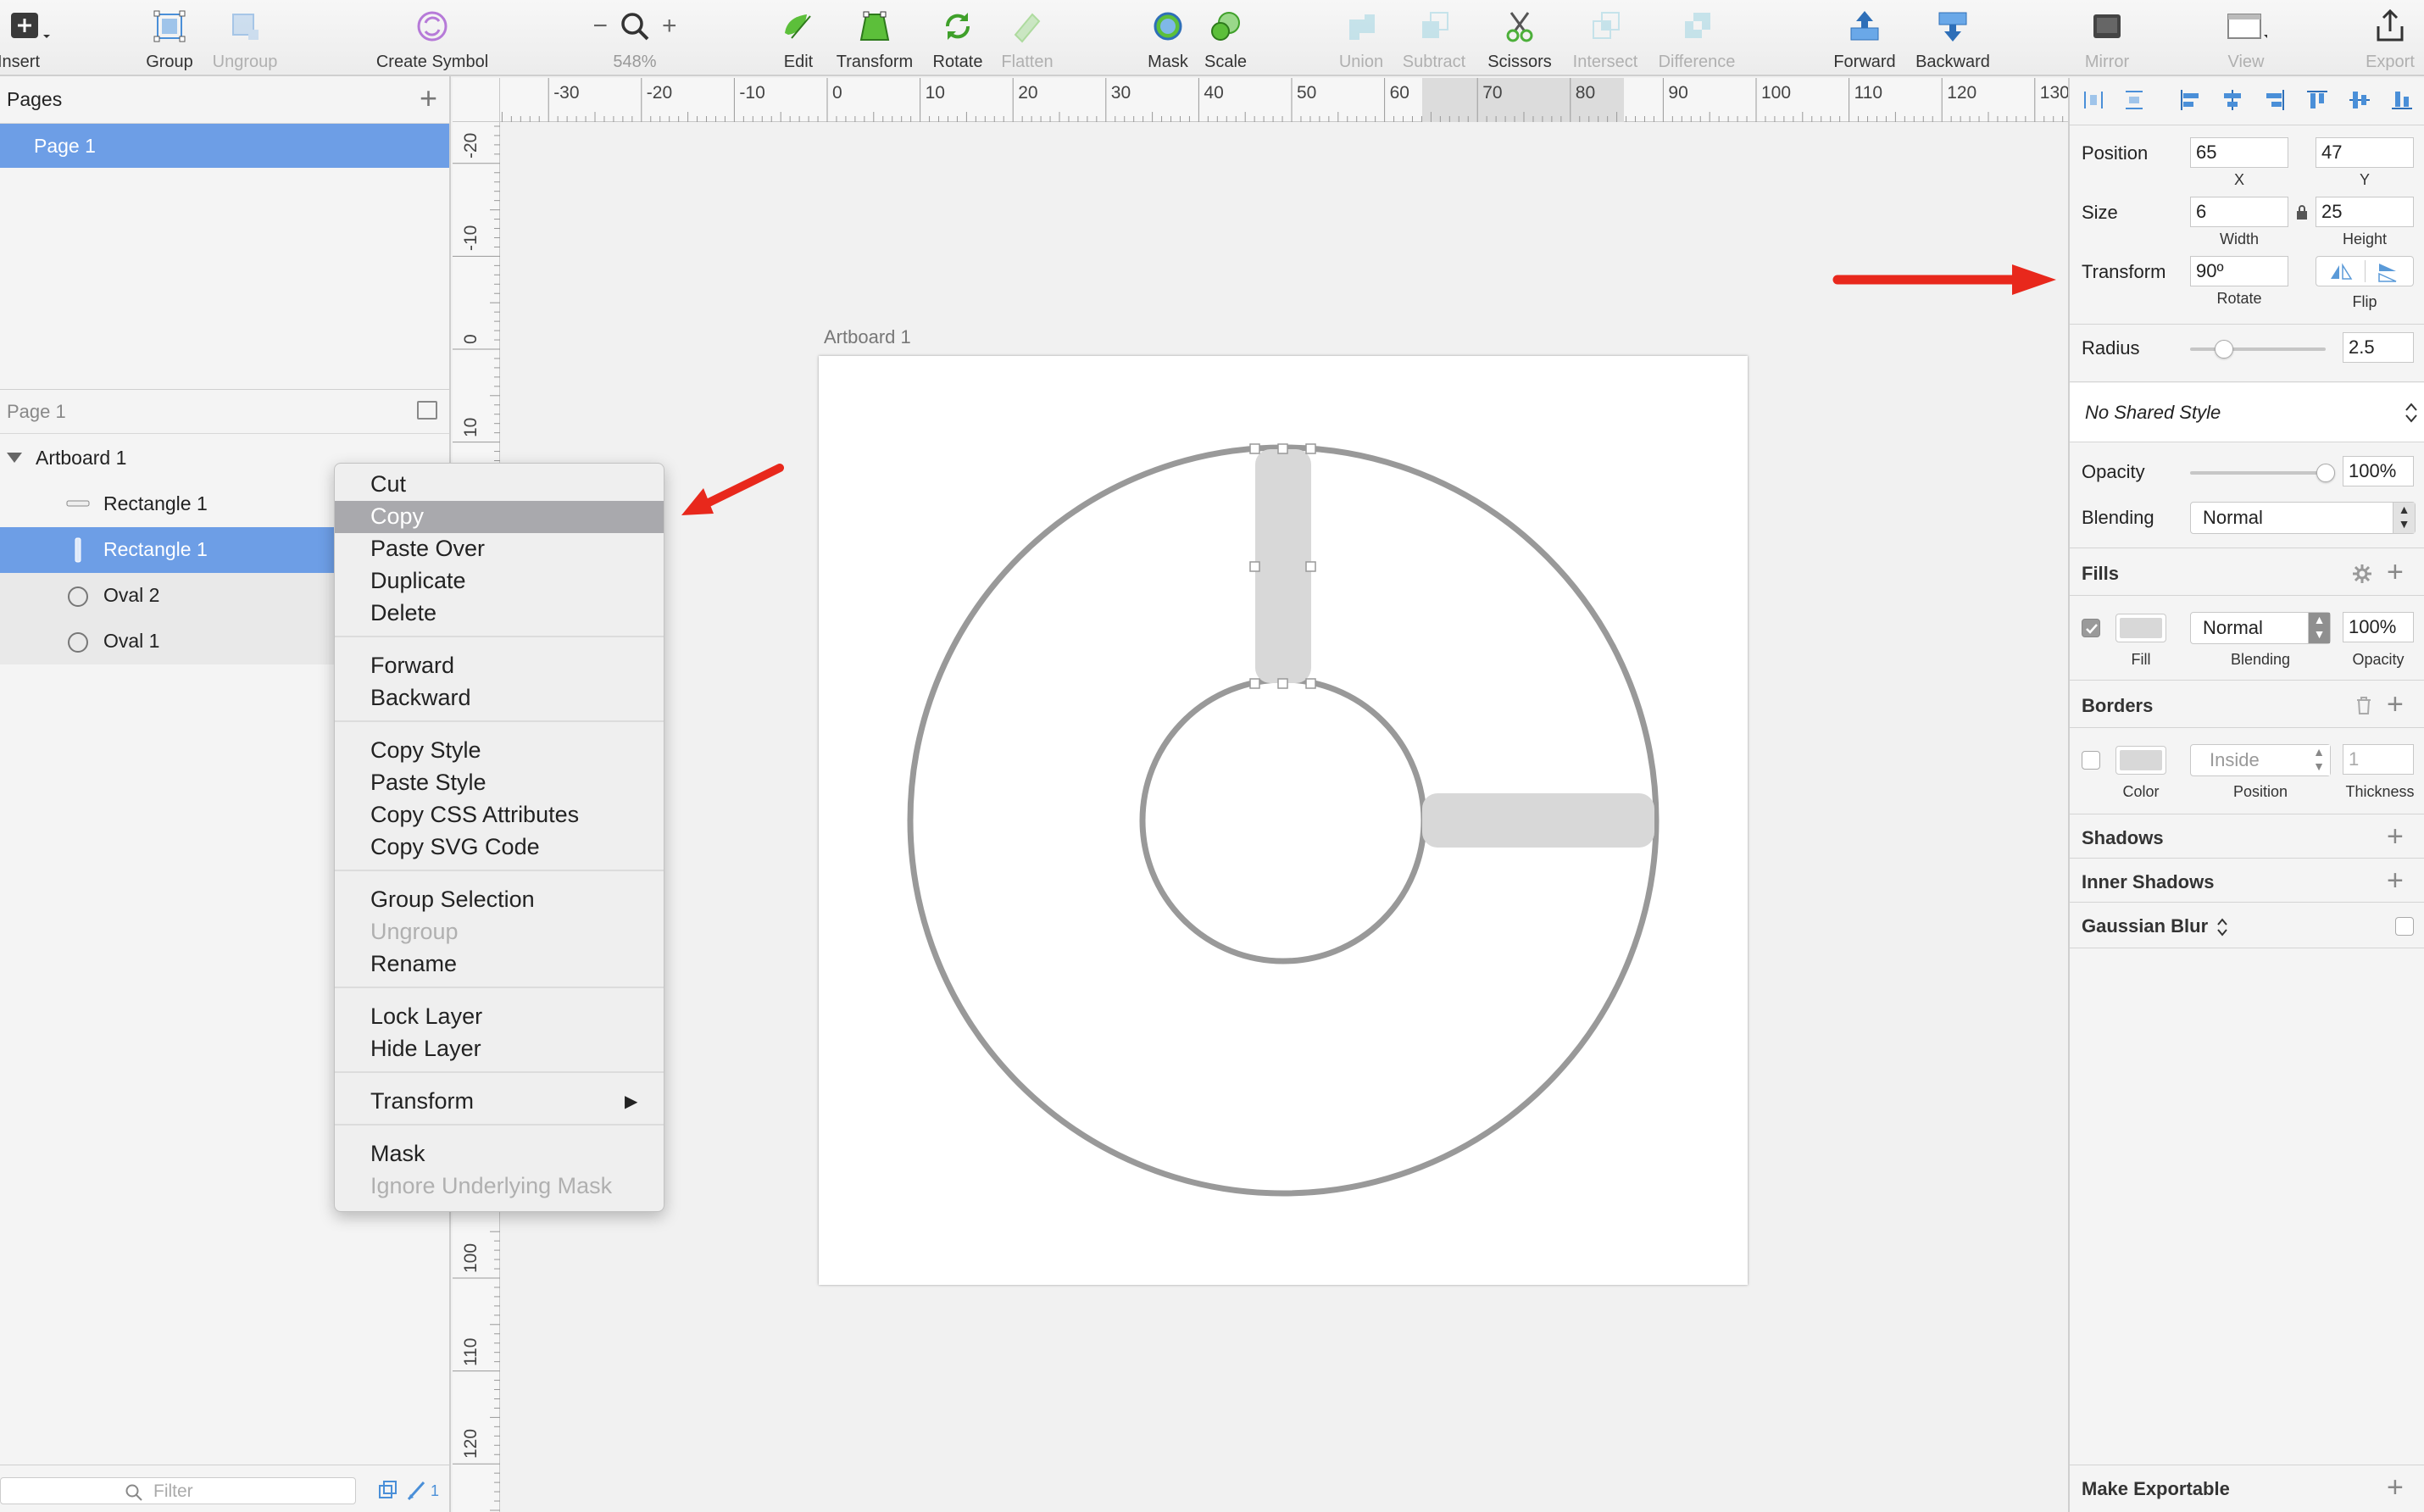  What do you see at coordinates (388, 1491) in the screenshot?
I see `symbols-filter-icon` at bounding box center [388, 1491].